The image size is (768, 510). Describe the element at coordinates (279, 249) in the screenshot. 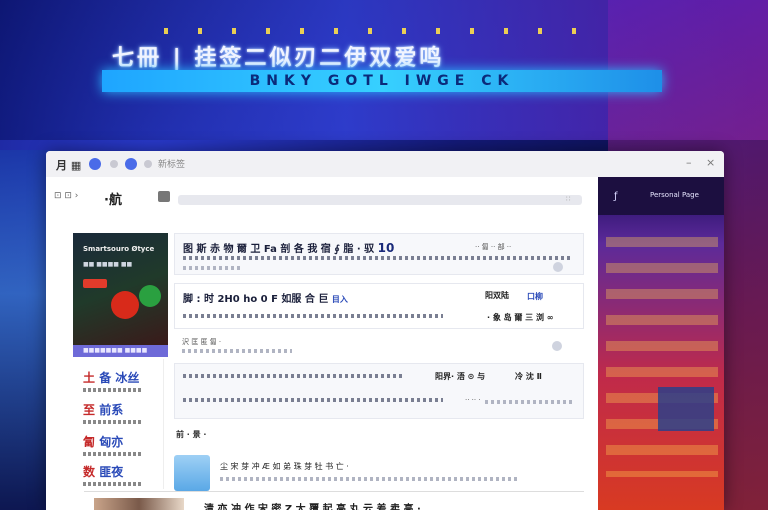

I see `headline-primary-text: 图 斯 赤 物 爾 卫 Fa 剖 各 我 宿 ∮ 脂 · 驭` at that location.